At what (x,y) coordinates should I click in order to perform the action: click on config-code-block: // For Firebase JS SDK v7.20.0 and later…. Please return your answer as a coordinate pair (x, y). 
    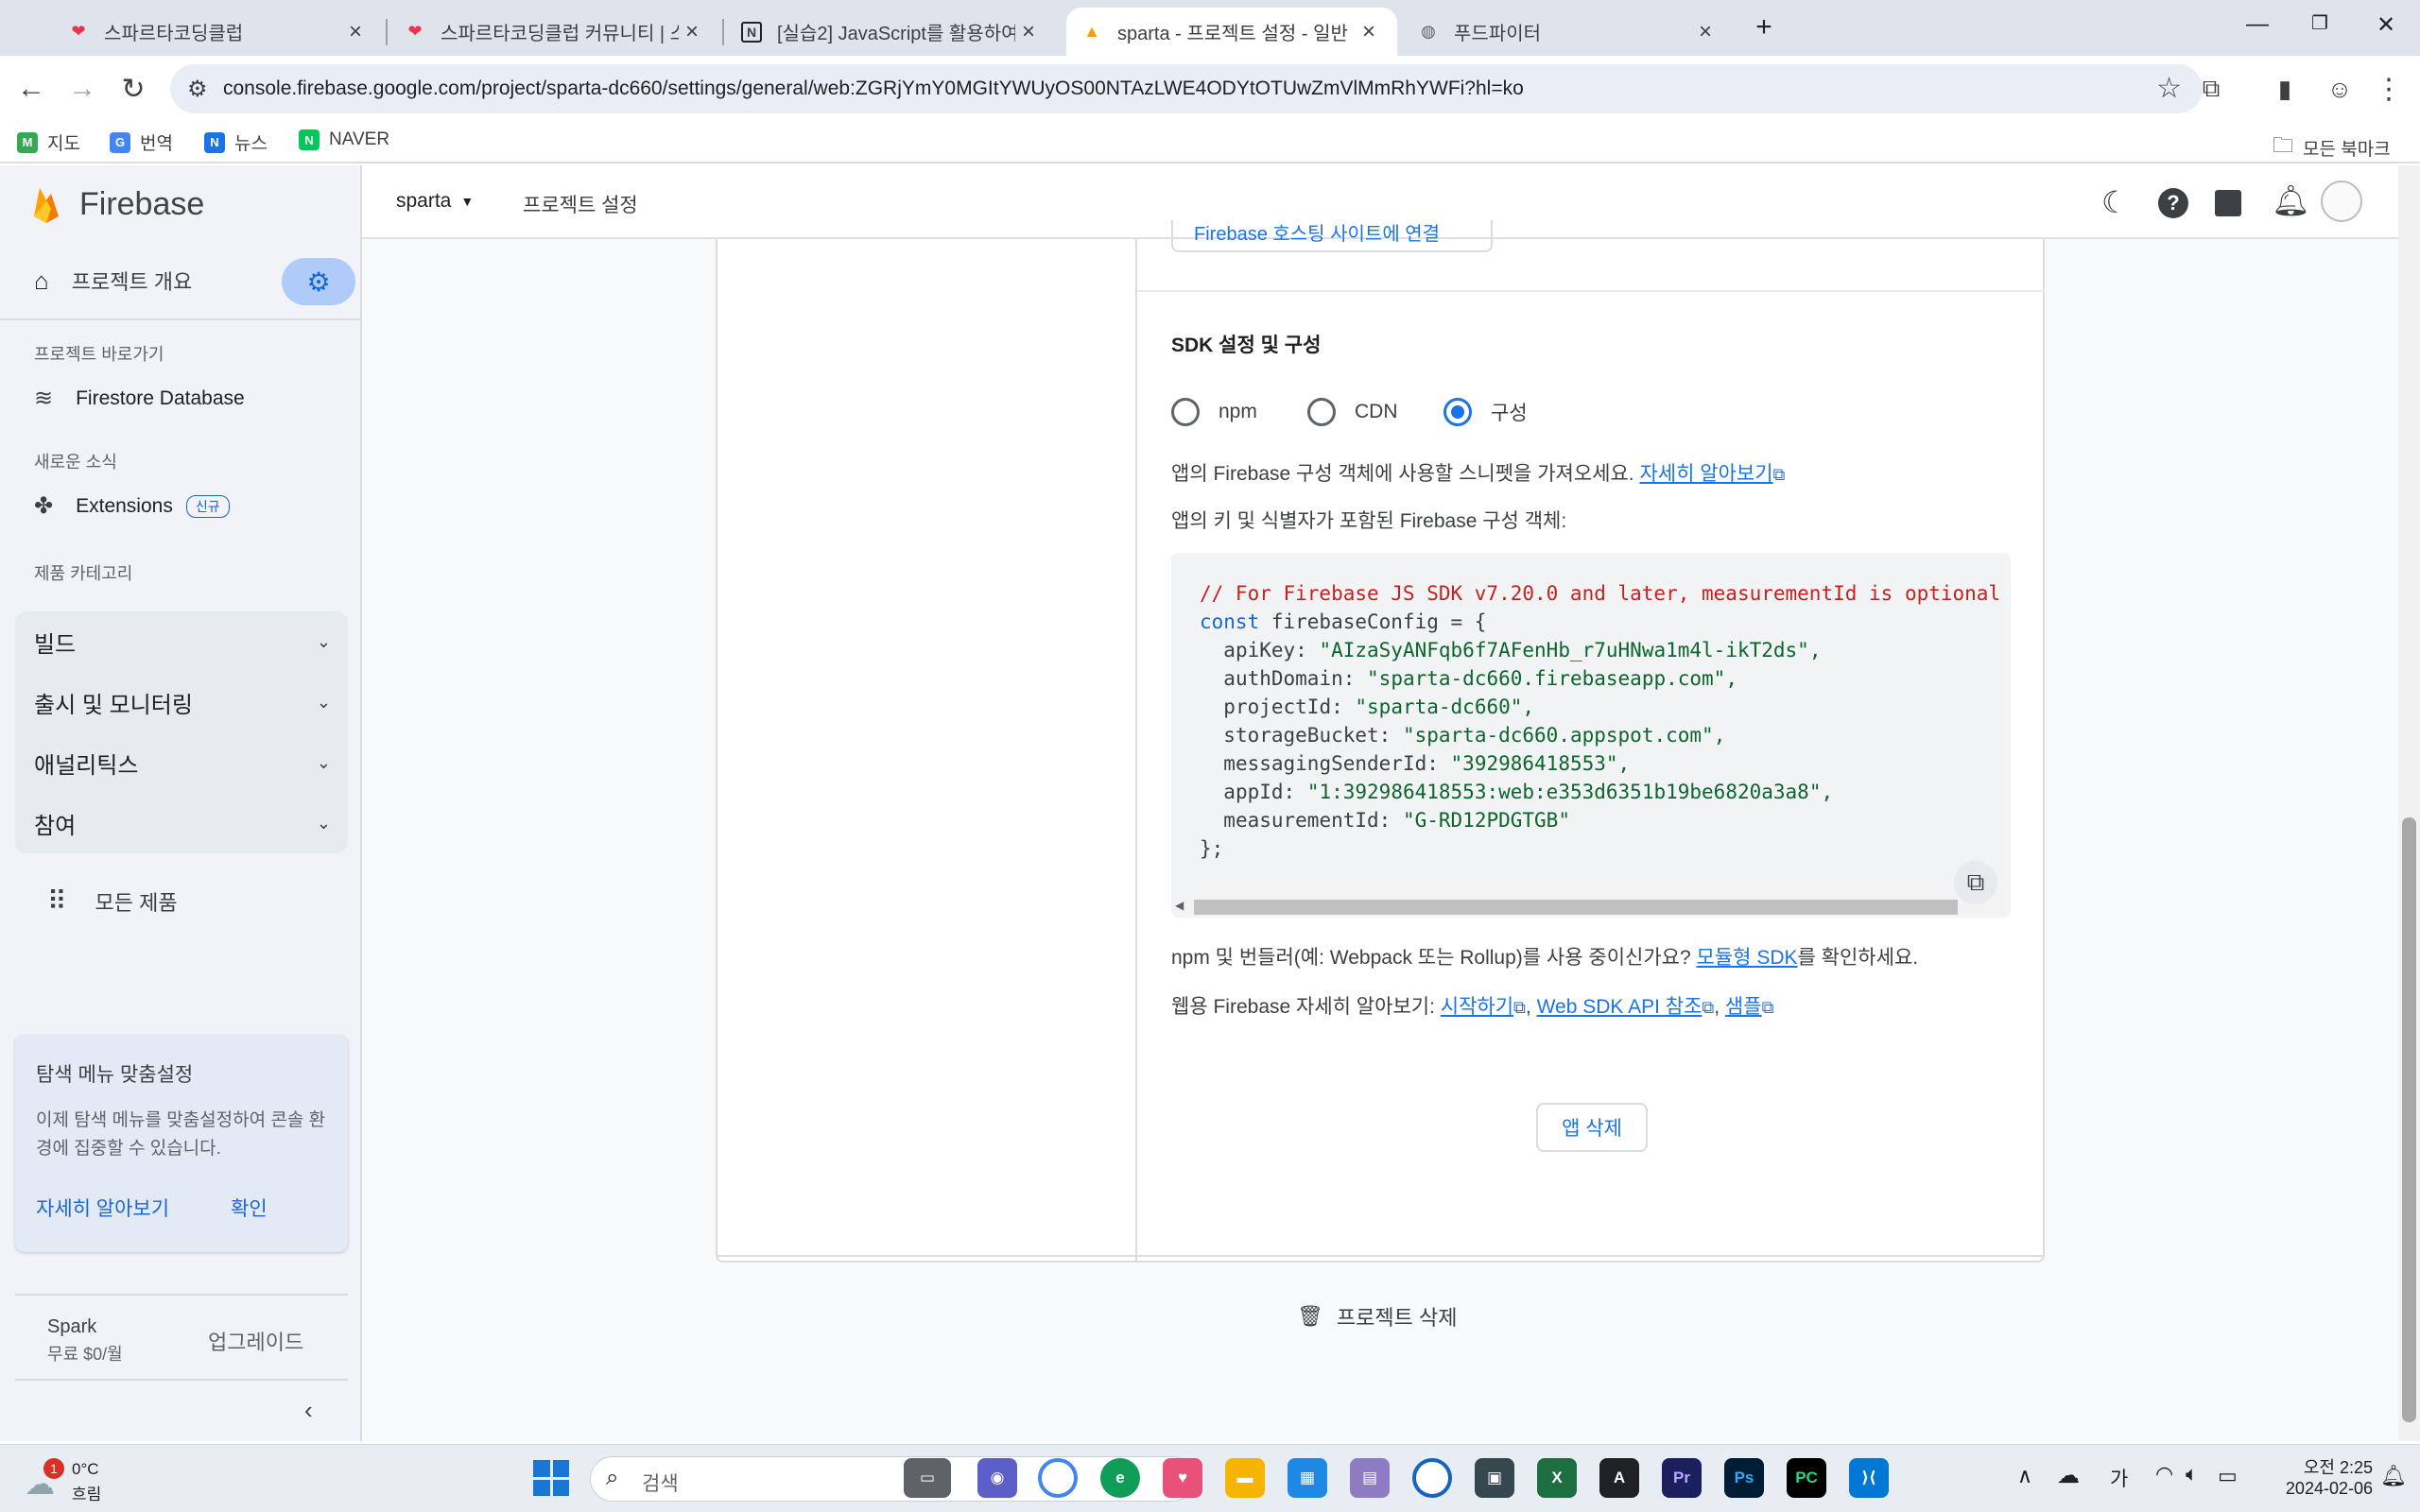
    Looking at the image, I should click on (1591, 735).